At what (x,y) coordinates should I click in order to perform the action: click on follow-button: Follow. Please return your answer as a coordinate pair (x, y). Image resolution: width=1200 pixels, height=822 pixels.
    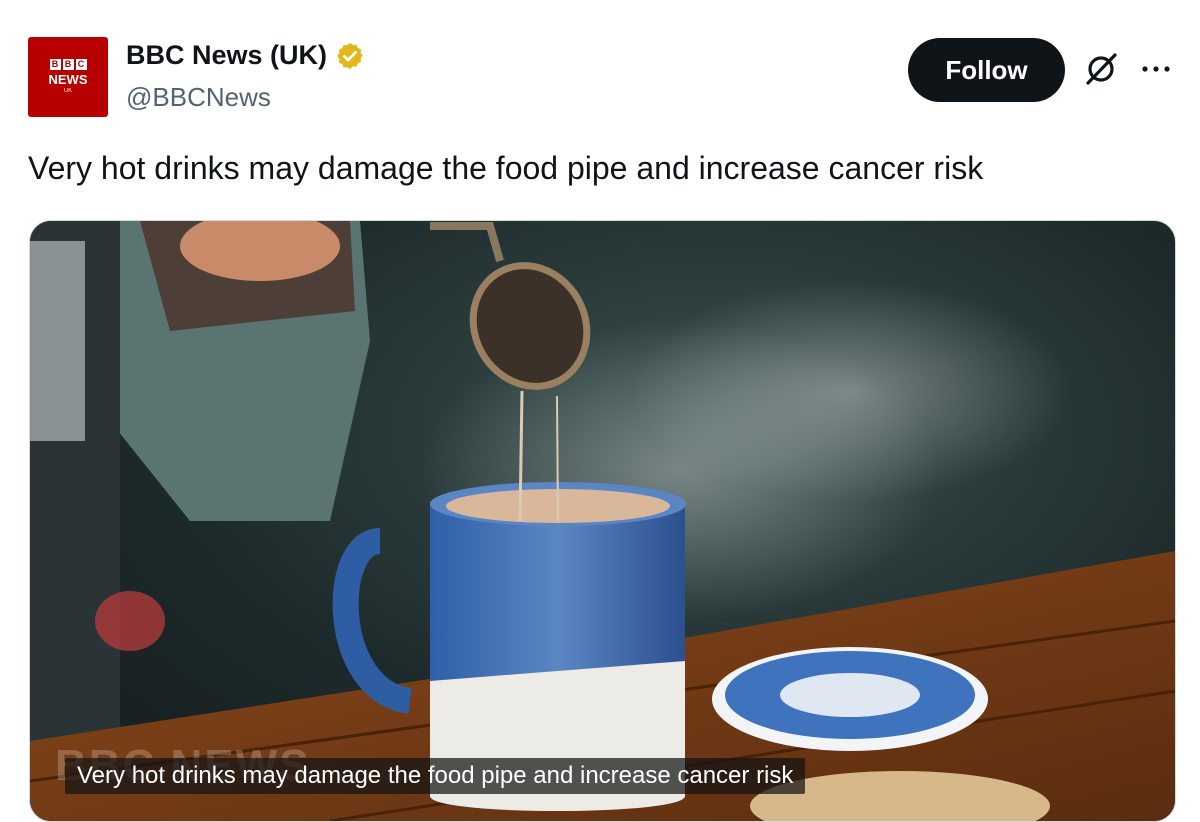
    Looking at the image, I should click on (986, 70).